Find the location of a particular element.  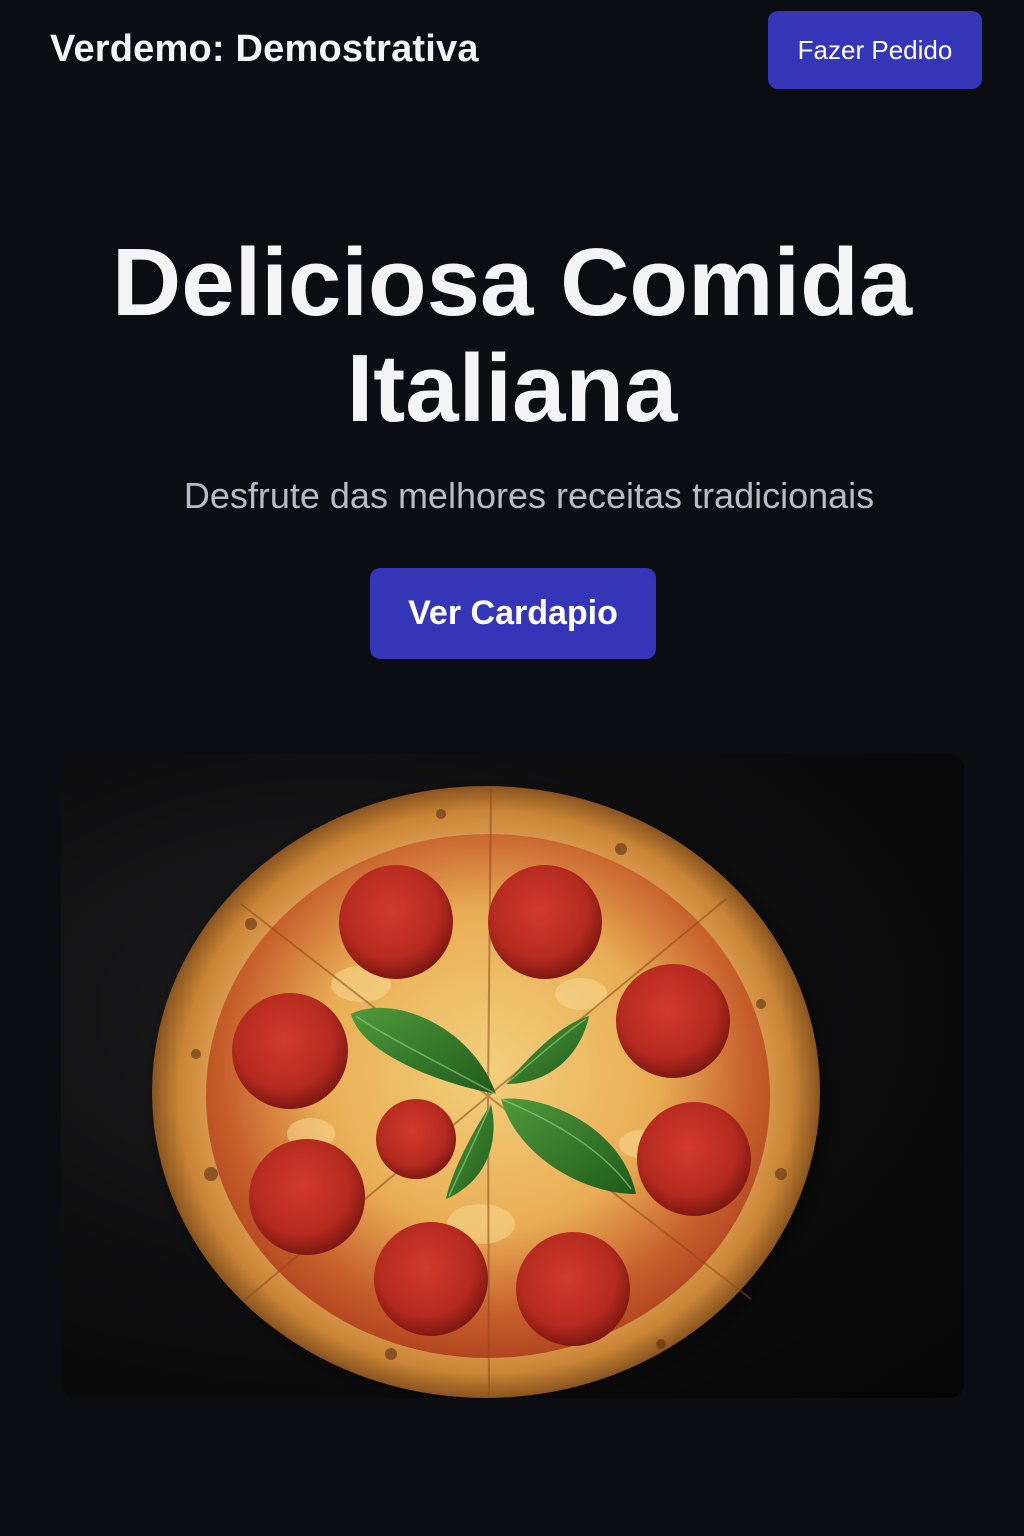

hero-title: Deliciosa Comida Italiana is located at coordinates (512, 336).